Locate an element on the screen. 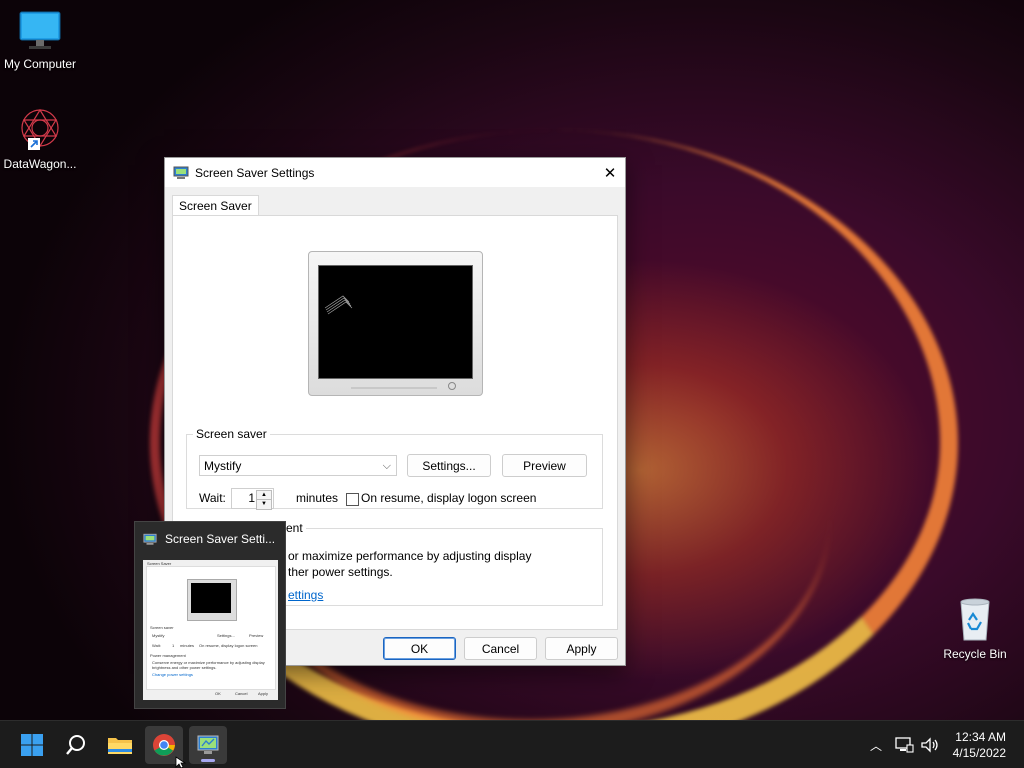 The width and height of the screenshot is (1024, 768). close-button: ✕ is located at coordinates (610, 172).